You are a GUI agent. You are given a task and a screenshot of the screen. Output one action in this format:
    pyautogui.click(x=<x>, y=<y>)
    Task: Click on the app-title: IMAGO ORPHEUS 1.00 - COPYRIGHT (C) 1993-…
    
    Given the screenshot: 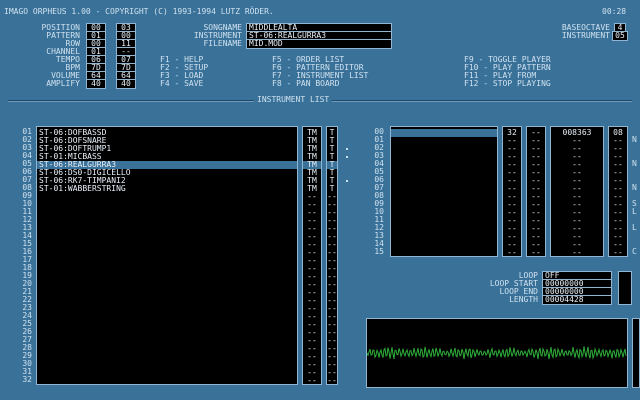 What is the action you would take?
    pyautogui.click(x=139, y=12)
    